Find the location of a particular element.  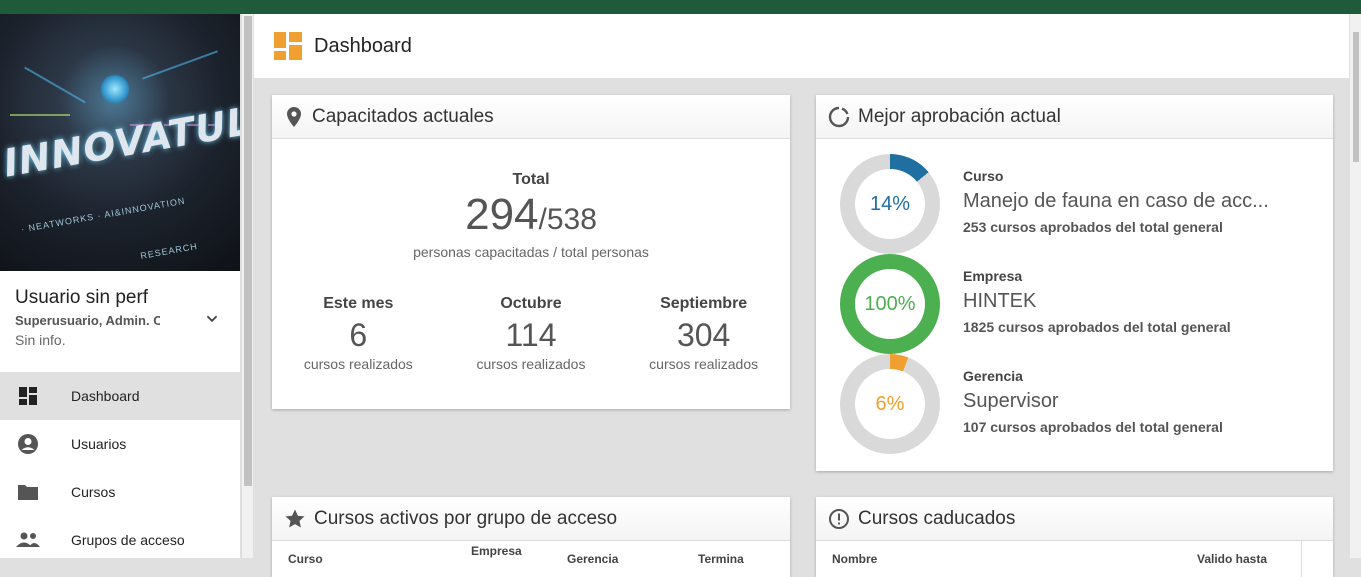

top-bar is located at coordinates (680, 7).